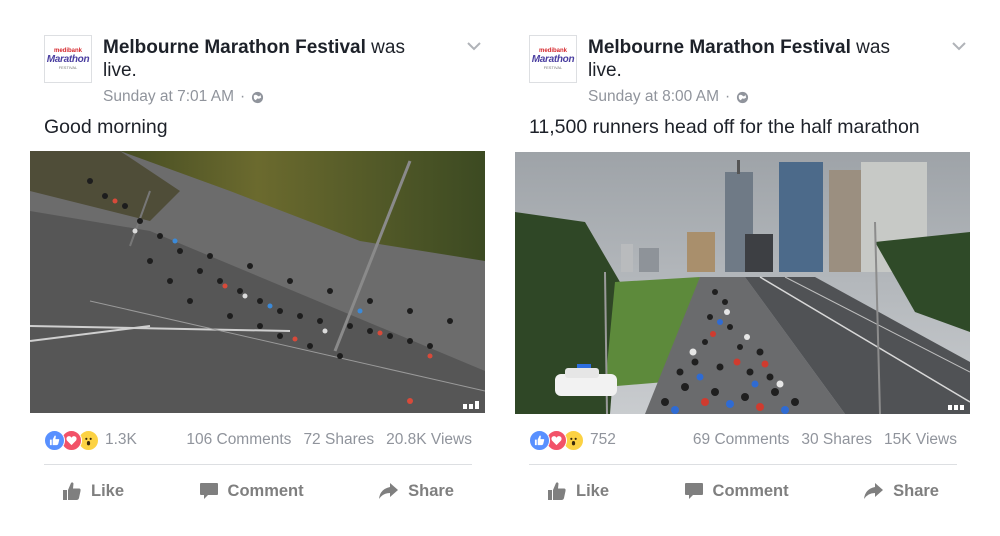  What do you see at coordinates (121, 439) in the screenshot?
I see `reaction-count: 1.3K` at bounding box center [121, 439].